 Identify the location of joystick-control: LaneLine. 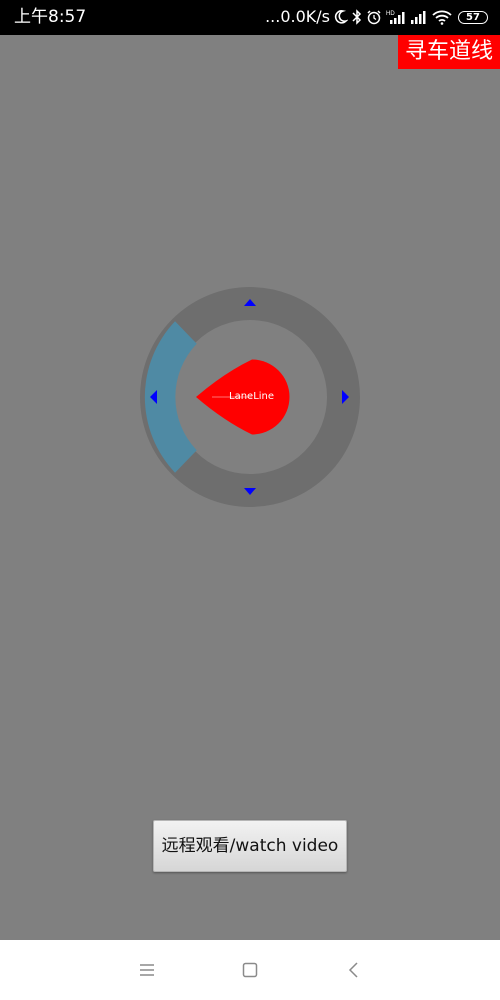
(250, 397).